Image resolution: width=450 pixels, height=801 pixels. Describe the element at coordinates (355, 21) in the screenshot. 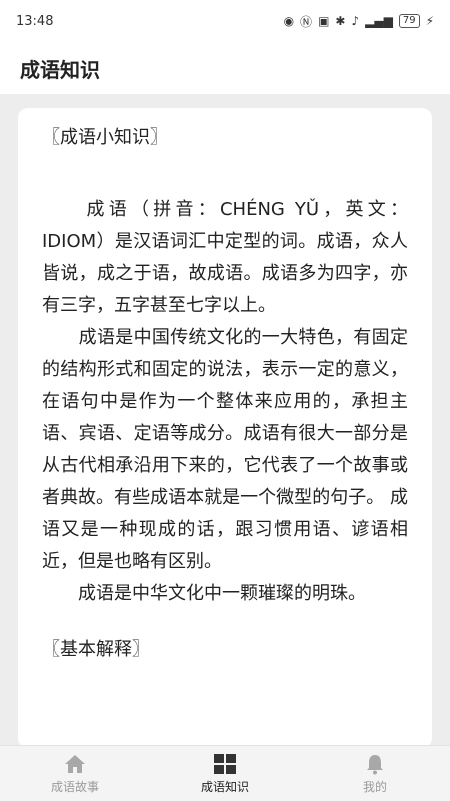

I see `mute-icon: ♪` at that location.